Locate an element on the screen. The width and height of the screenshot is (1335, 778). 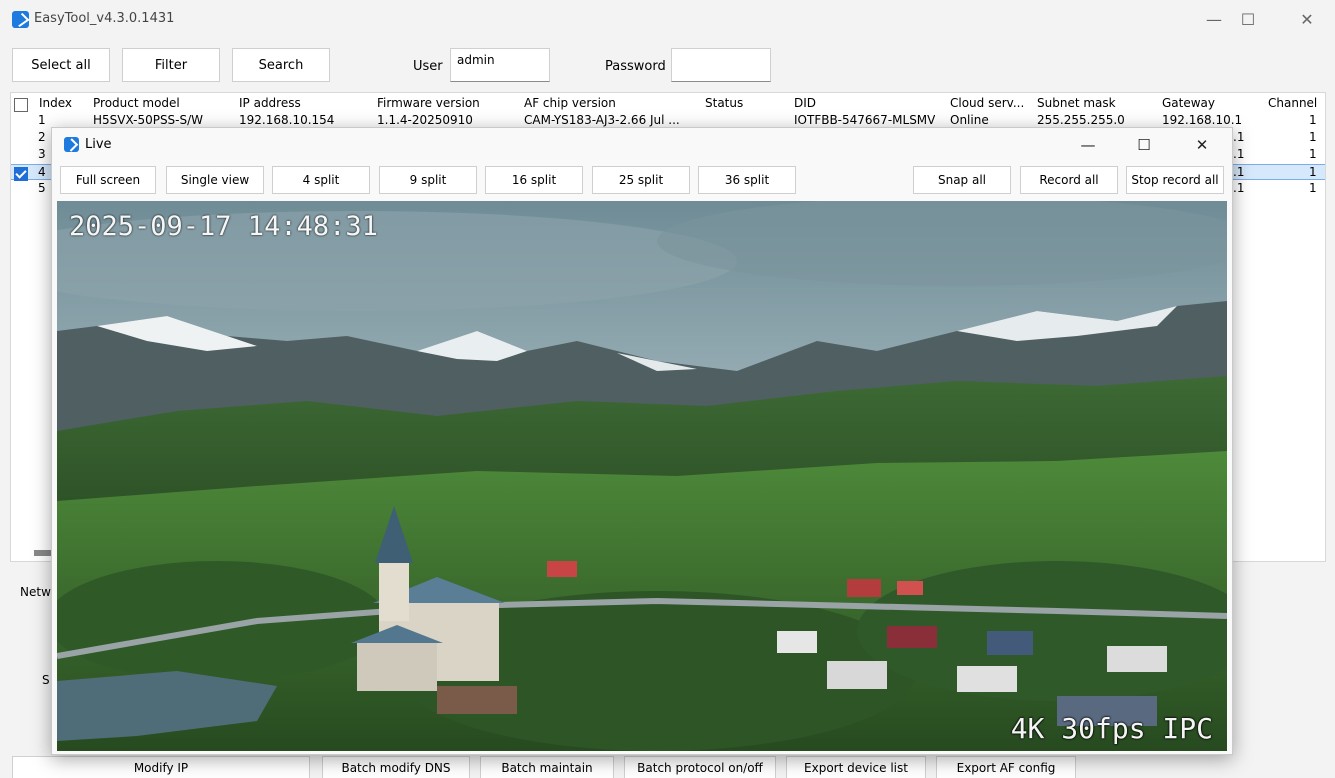
live-title-bar: Live — ☐ ✕ is located at coordinates (642, 145).